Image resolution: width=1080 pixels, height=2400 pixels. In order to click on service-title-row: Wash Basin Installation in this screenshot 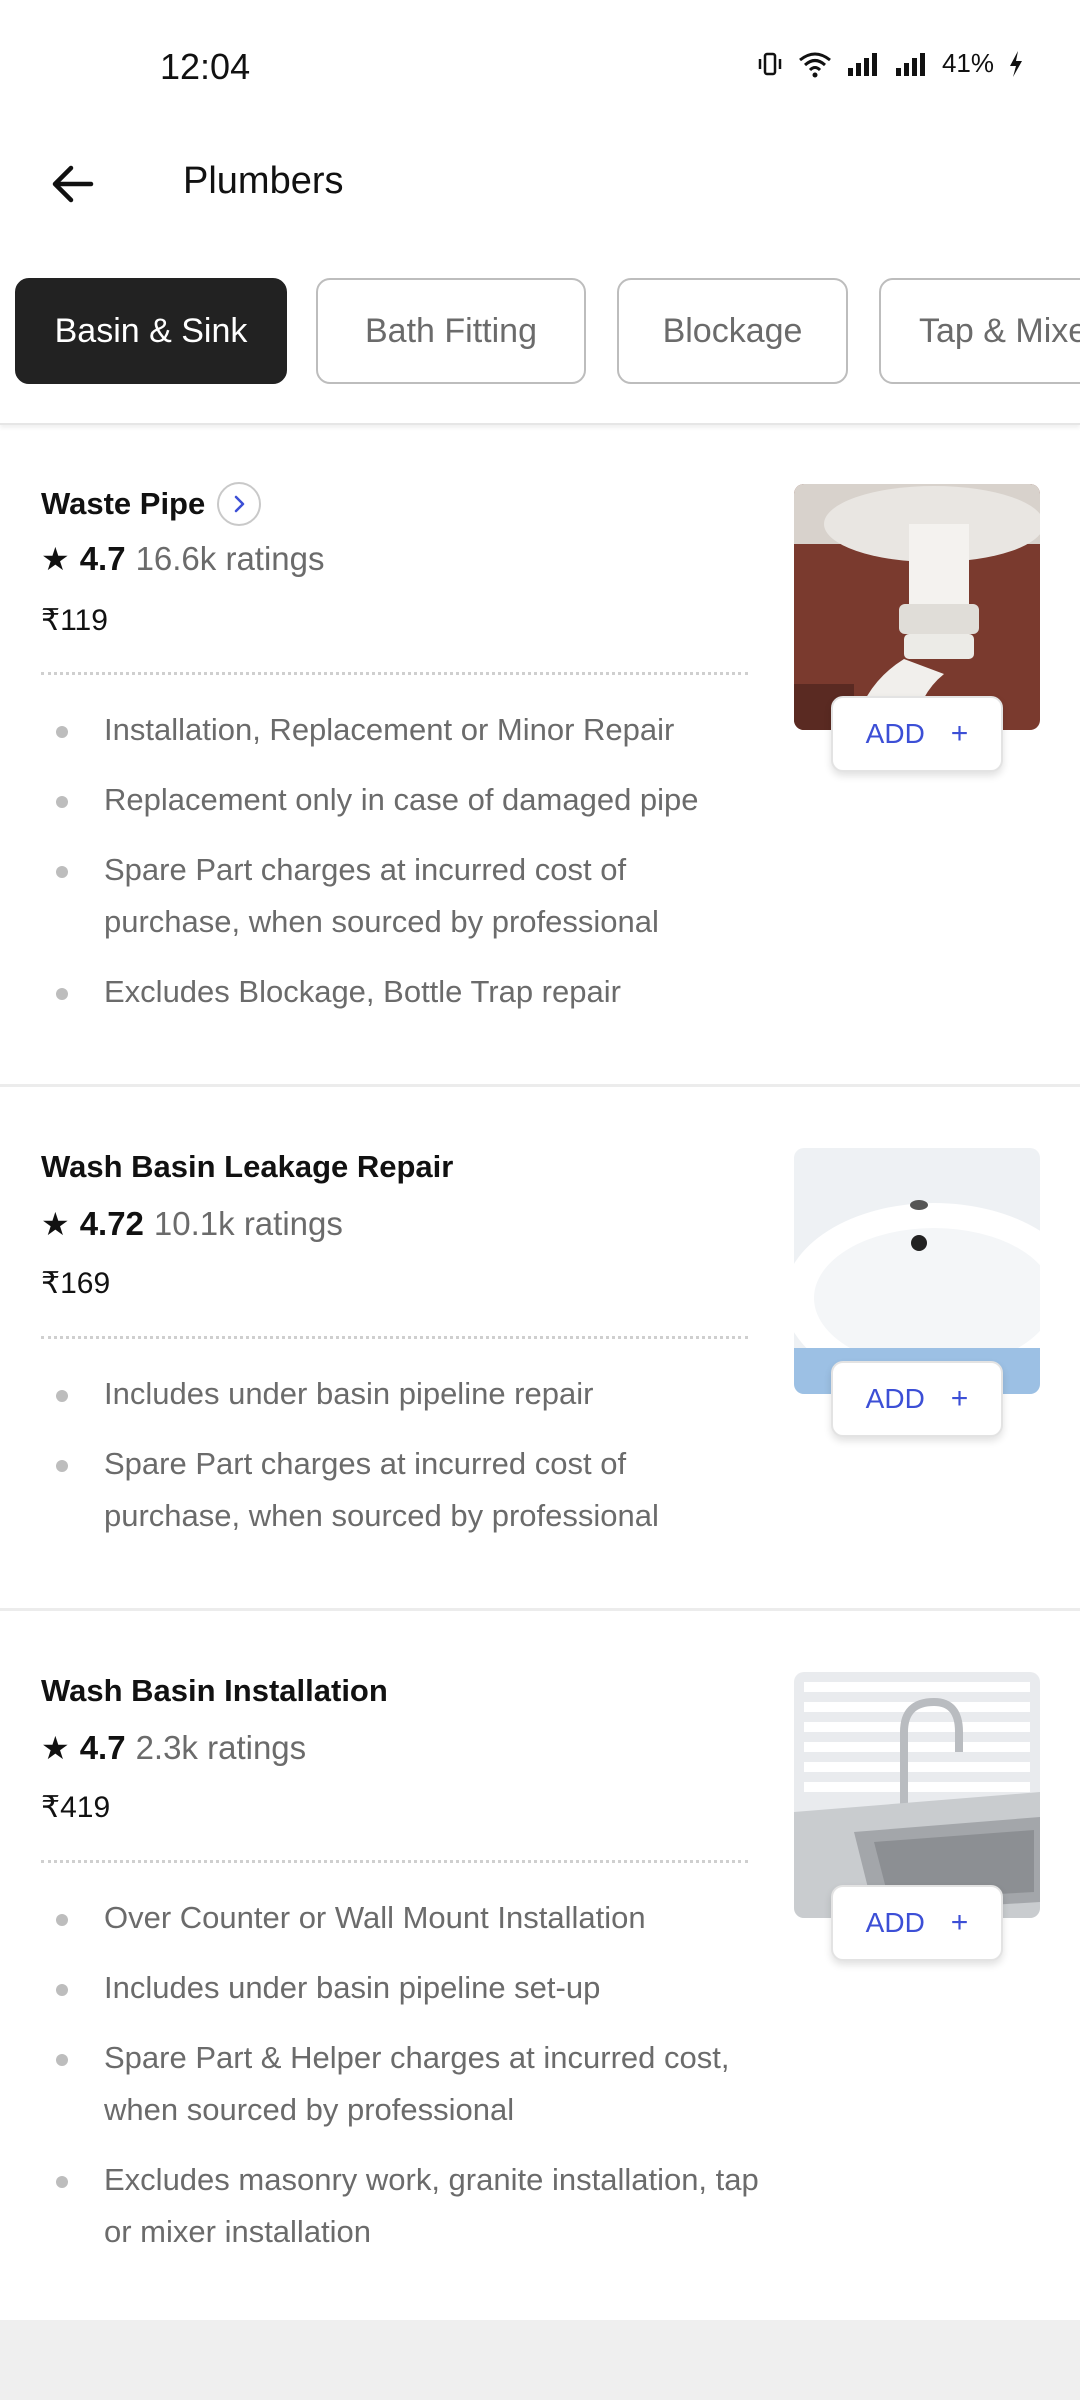, I will do `click(214, 1691)`.